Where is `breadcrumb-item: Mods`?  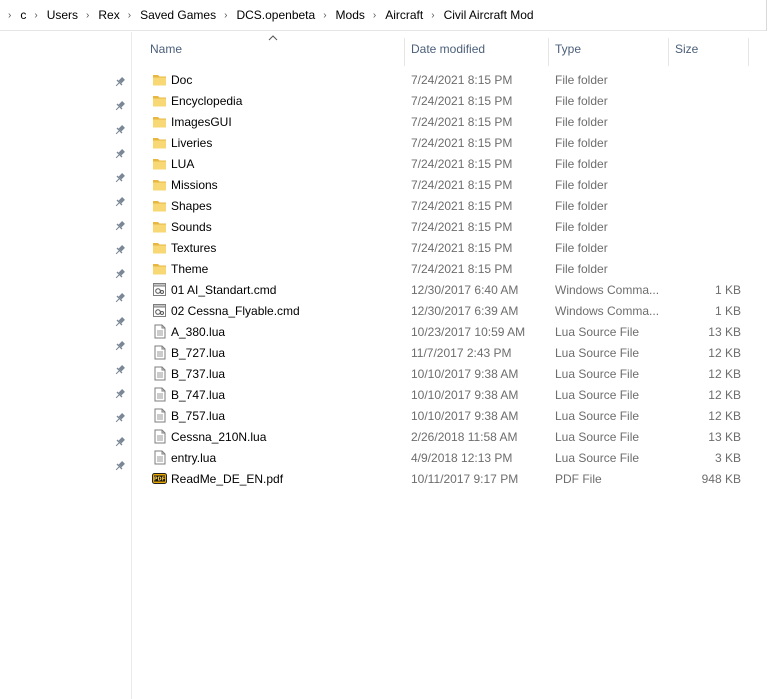 breadcrumb-item: Mods is located at coordinates (350, 15).